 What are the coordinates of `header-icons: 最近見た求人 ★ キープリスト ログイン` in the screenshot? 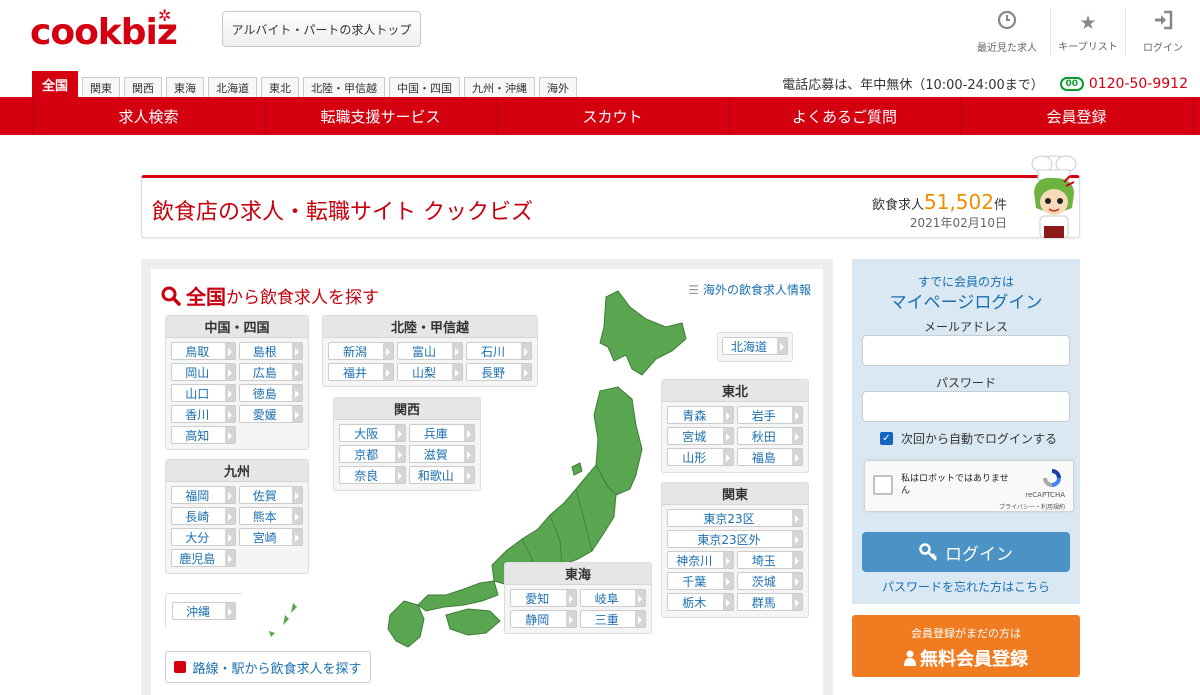 It's located at (1082, 32).